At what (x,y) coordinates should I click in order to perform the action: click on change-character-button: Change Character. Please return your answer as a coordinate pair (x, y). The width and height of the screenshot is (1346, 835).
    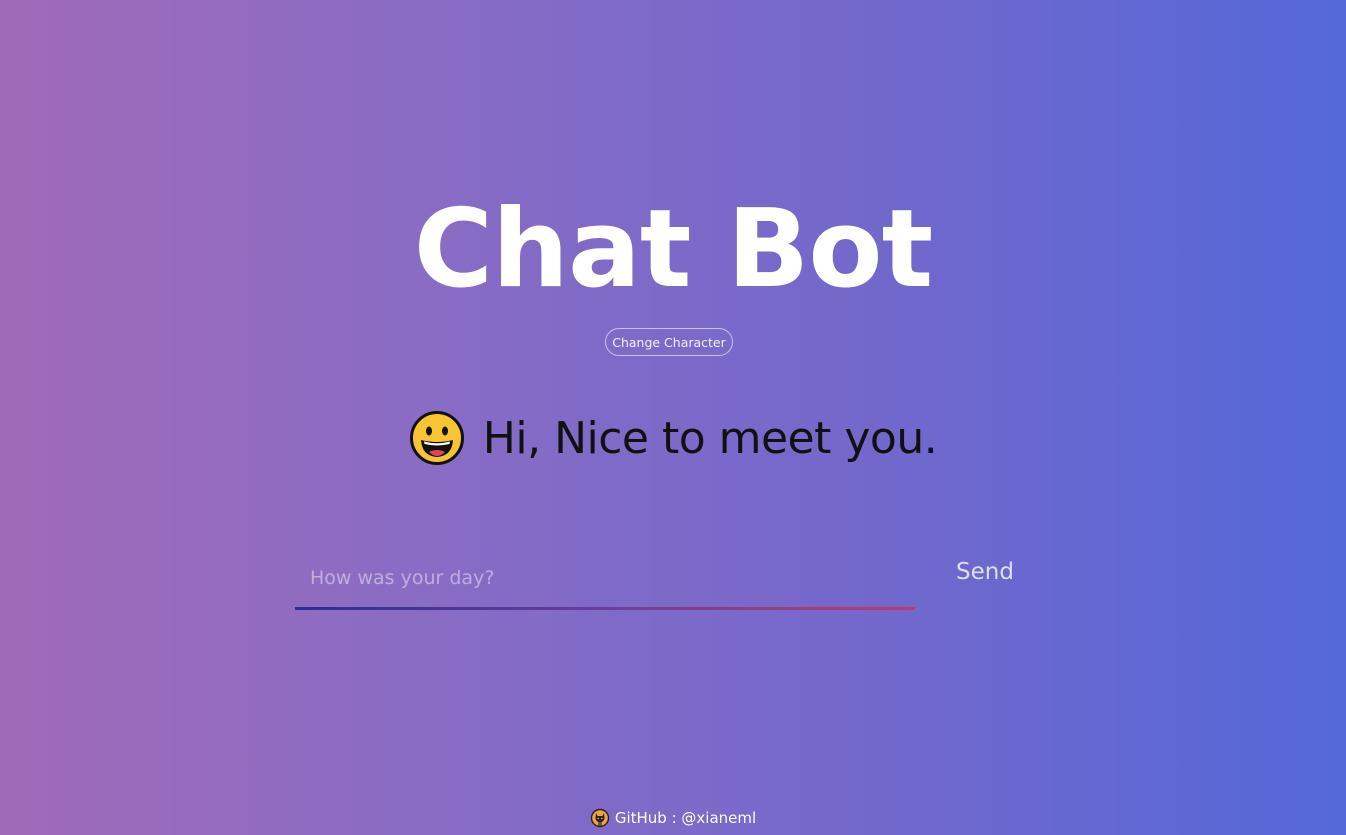
    Looking at the image, I should click on (669, 342).